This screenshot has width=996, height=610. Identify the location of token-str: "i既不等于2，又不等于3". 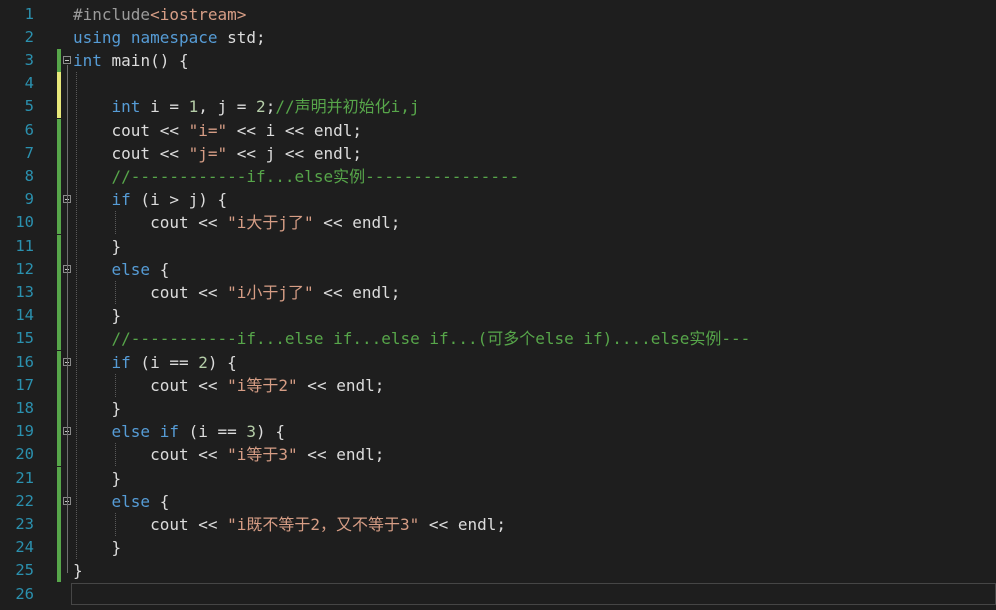
(323, 524).